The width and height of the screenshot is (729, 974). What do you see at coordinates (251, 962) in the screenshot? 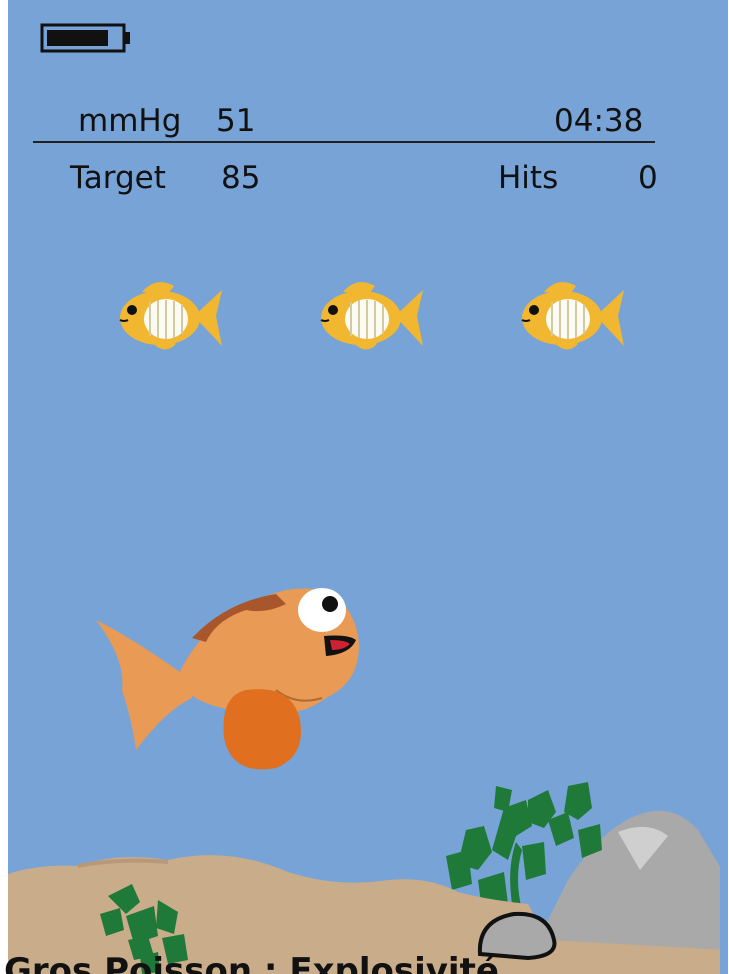
I see `caption-text: Gros Poisson : Explosivité` at bounding box center [251, 962].